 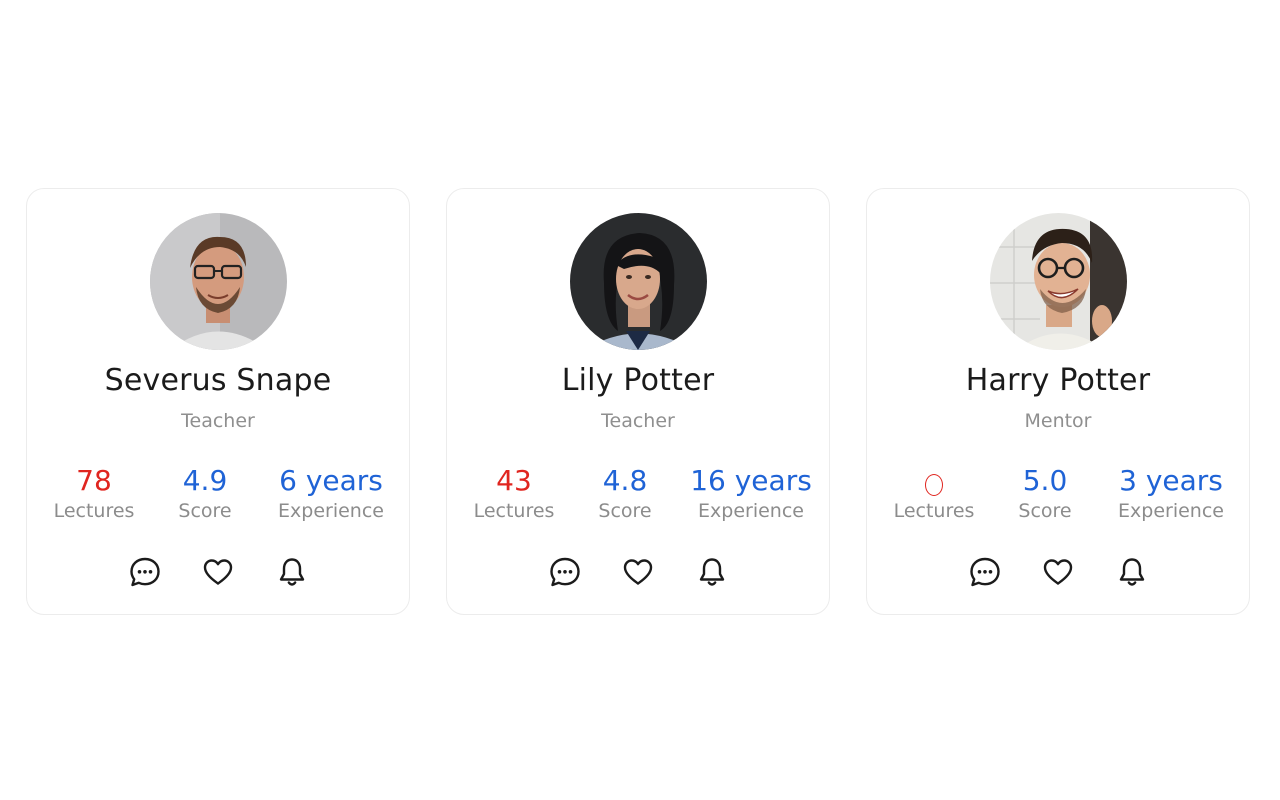 What do you see at coordinates (514, 480) in the screenshot?
I see `lectures-value: 43` at bounding box center [514, 480].